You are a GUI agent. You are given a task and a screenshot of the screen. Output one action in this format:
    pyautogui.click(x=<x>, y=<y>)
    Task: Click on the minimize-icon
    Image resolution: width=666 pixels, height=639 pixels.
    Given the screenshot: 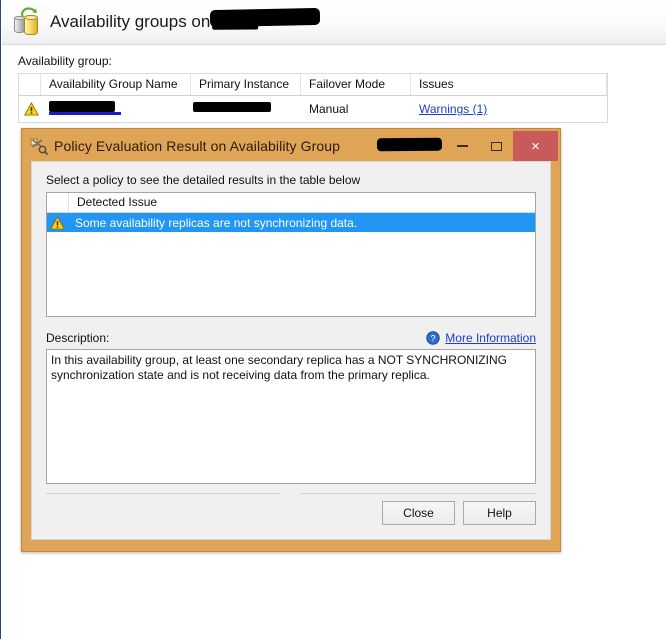 What is the action you would take?
    pyautogui.click(x=462, y=146)
    